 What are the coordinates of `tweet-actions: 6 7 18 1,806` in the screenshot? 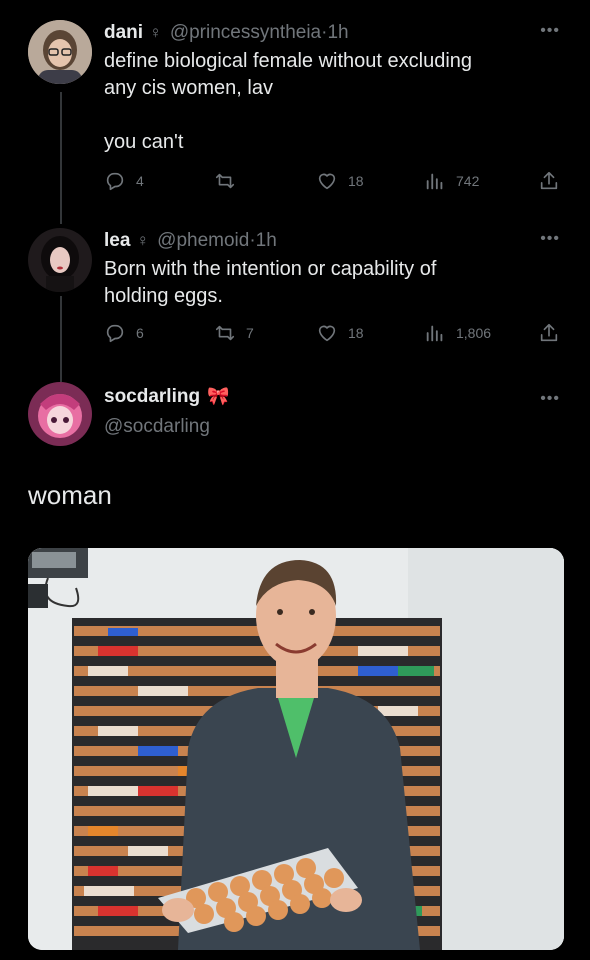 It's located at (334, 335).